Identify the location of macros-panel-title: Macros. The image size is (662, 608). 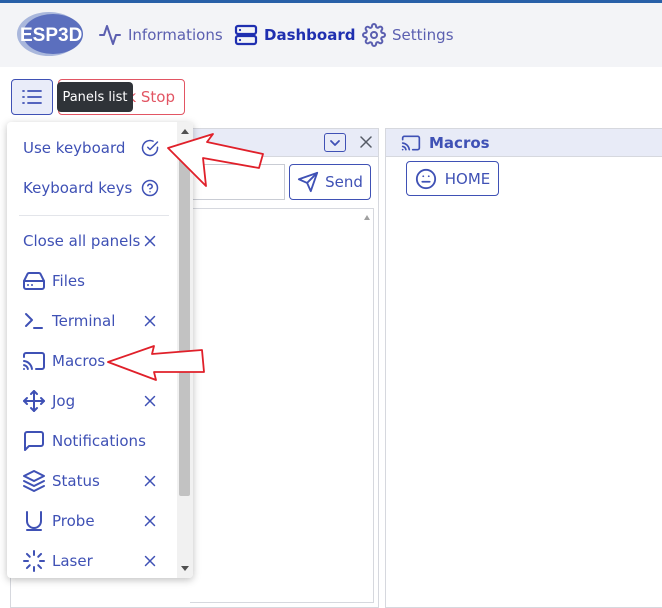
(459, 142).